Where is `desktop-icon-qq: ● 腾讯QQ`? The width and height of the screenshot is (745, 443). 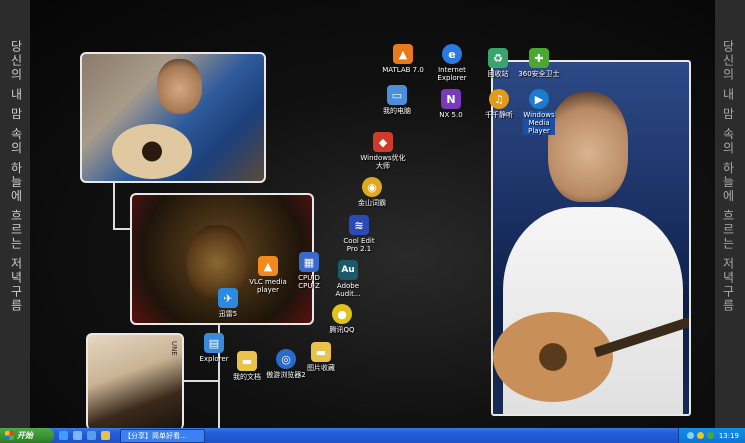 desktop-icon-qq: ● 腾讯QQ is located at coordinates (342, 319).